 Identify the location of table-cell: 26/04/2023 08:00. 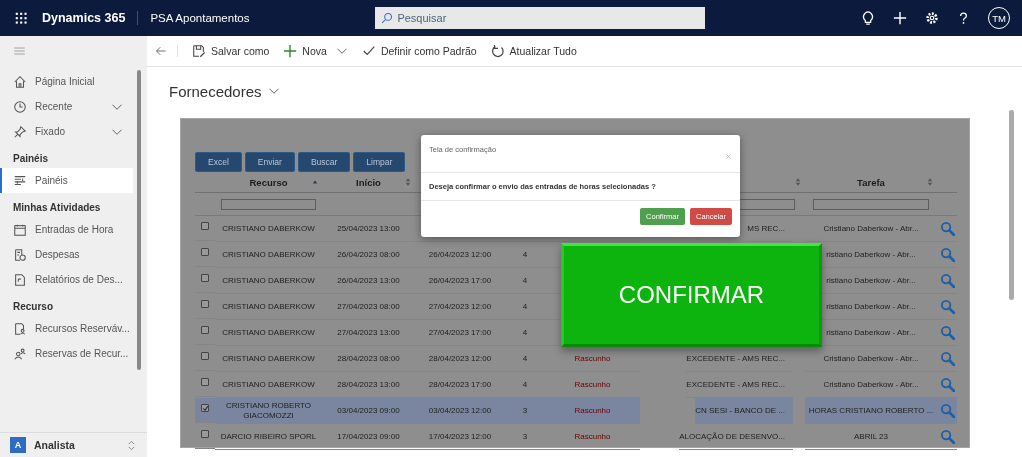
(368, 254).